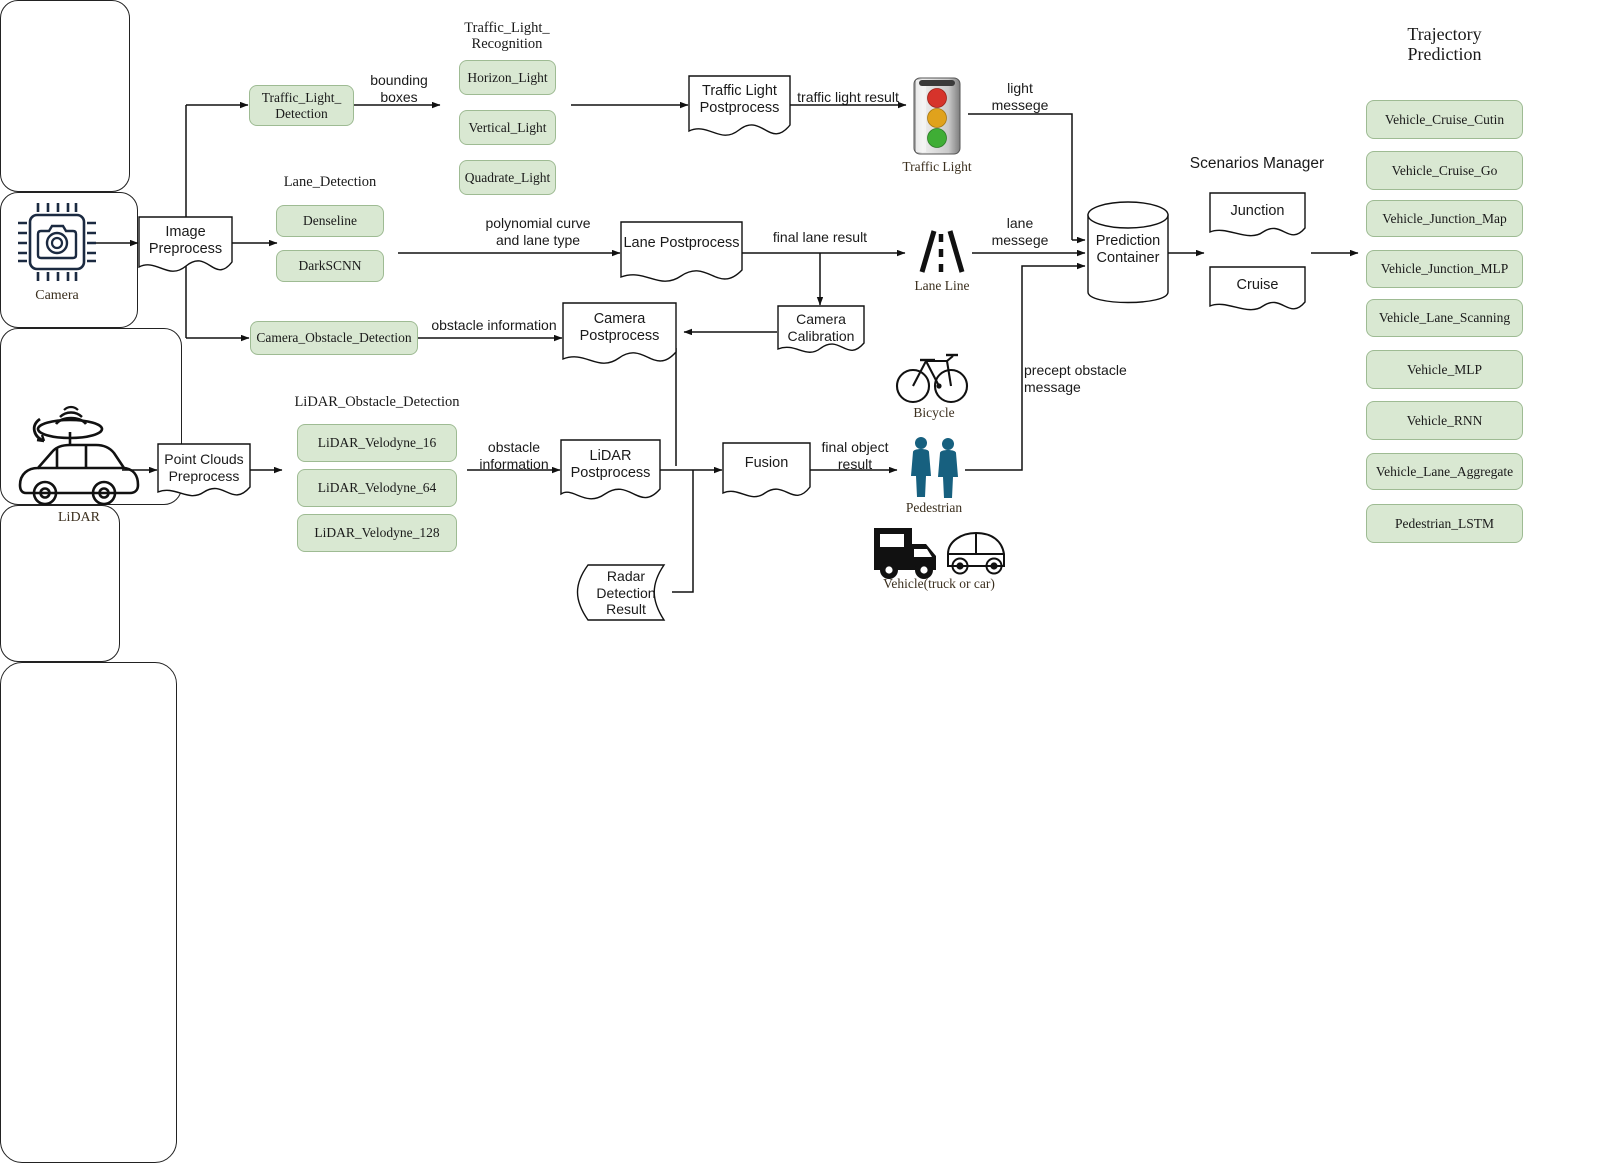 The image size is (1600, 1163). I want to click on pcp-line2: Preprocess, so click(204, 476).